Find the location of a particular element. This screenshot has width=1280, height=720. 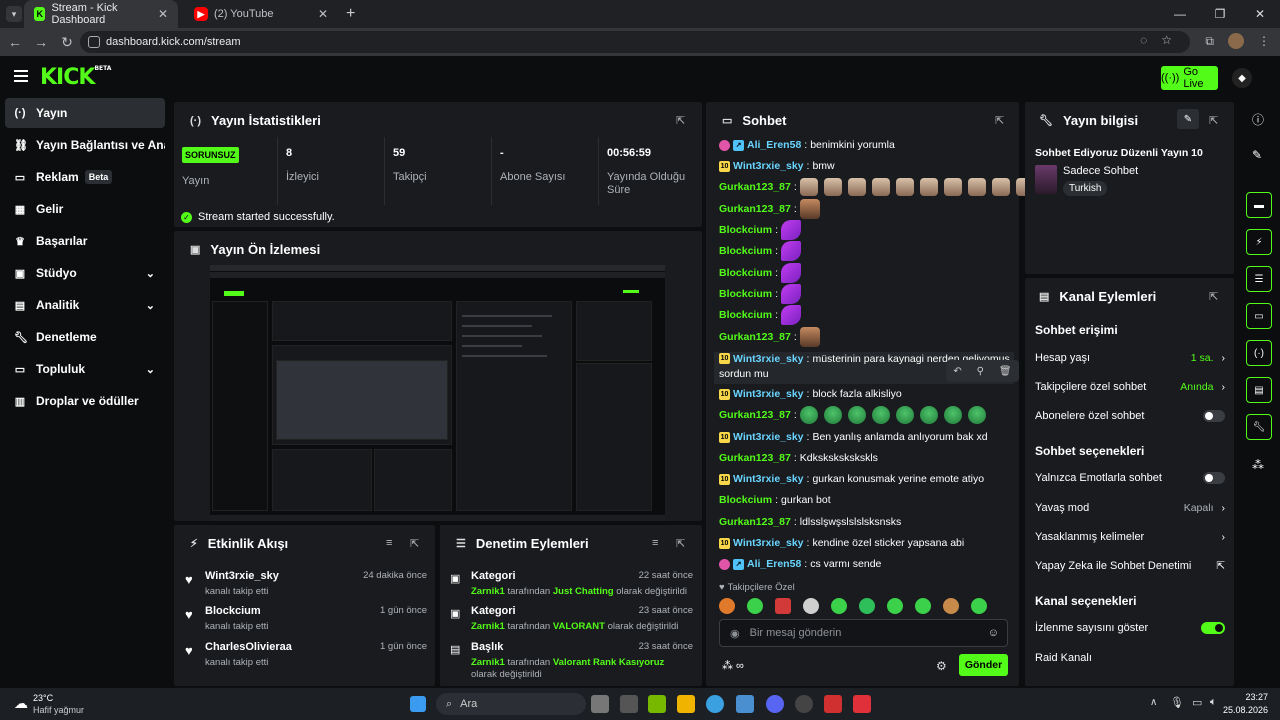

clock-date: 25.08.2026 is located at coordinates (1244, 710).